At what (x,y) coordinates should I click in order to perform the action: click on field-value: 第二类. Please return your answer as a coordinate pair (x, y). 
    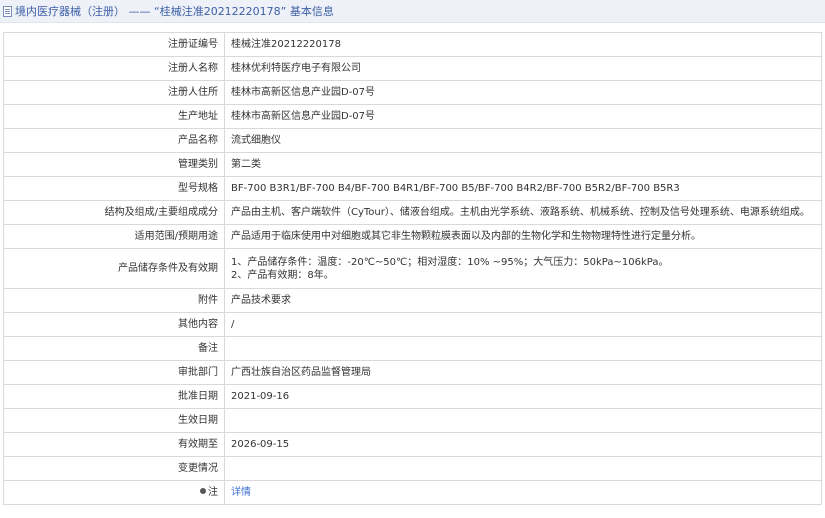
    Looking at the image, I should click on (523, 164).